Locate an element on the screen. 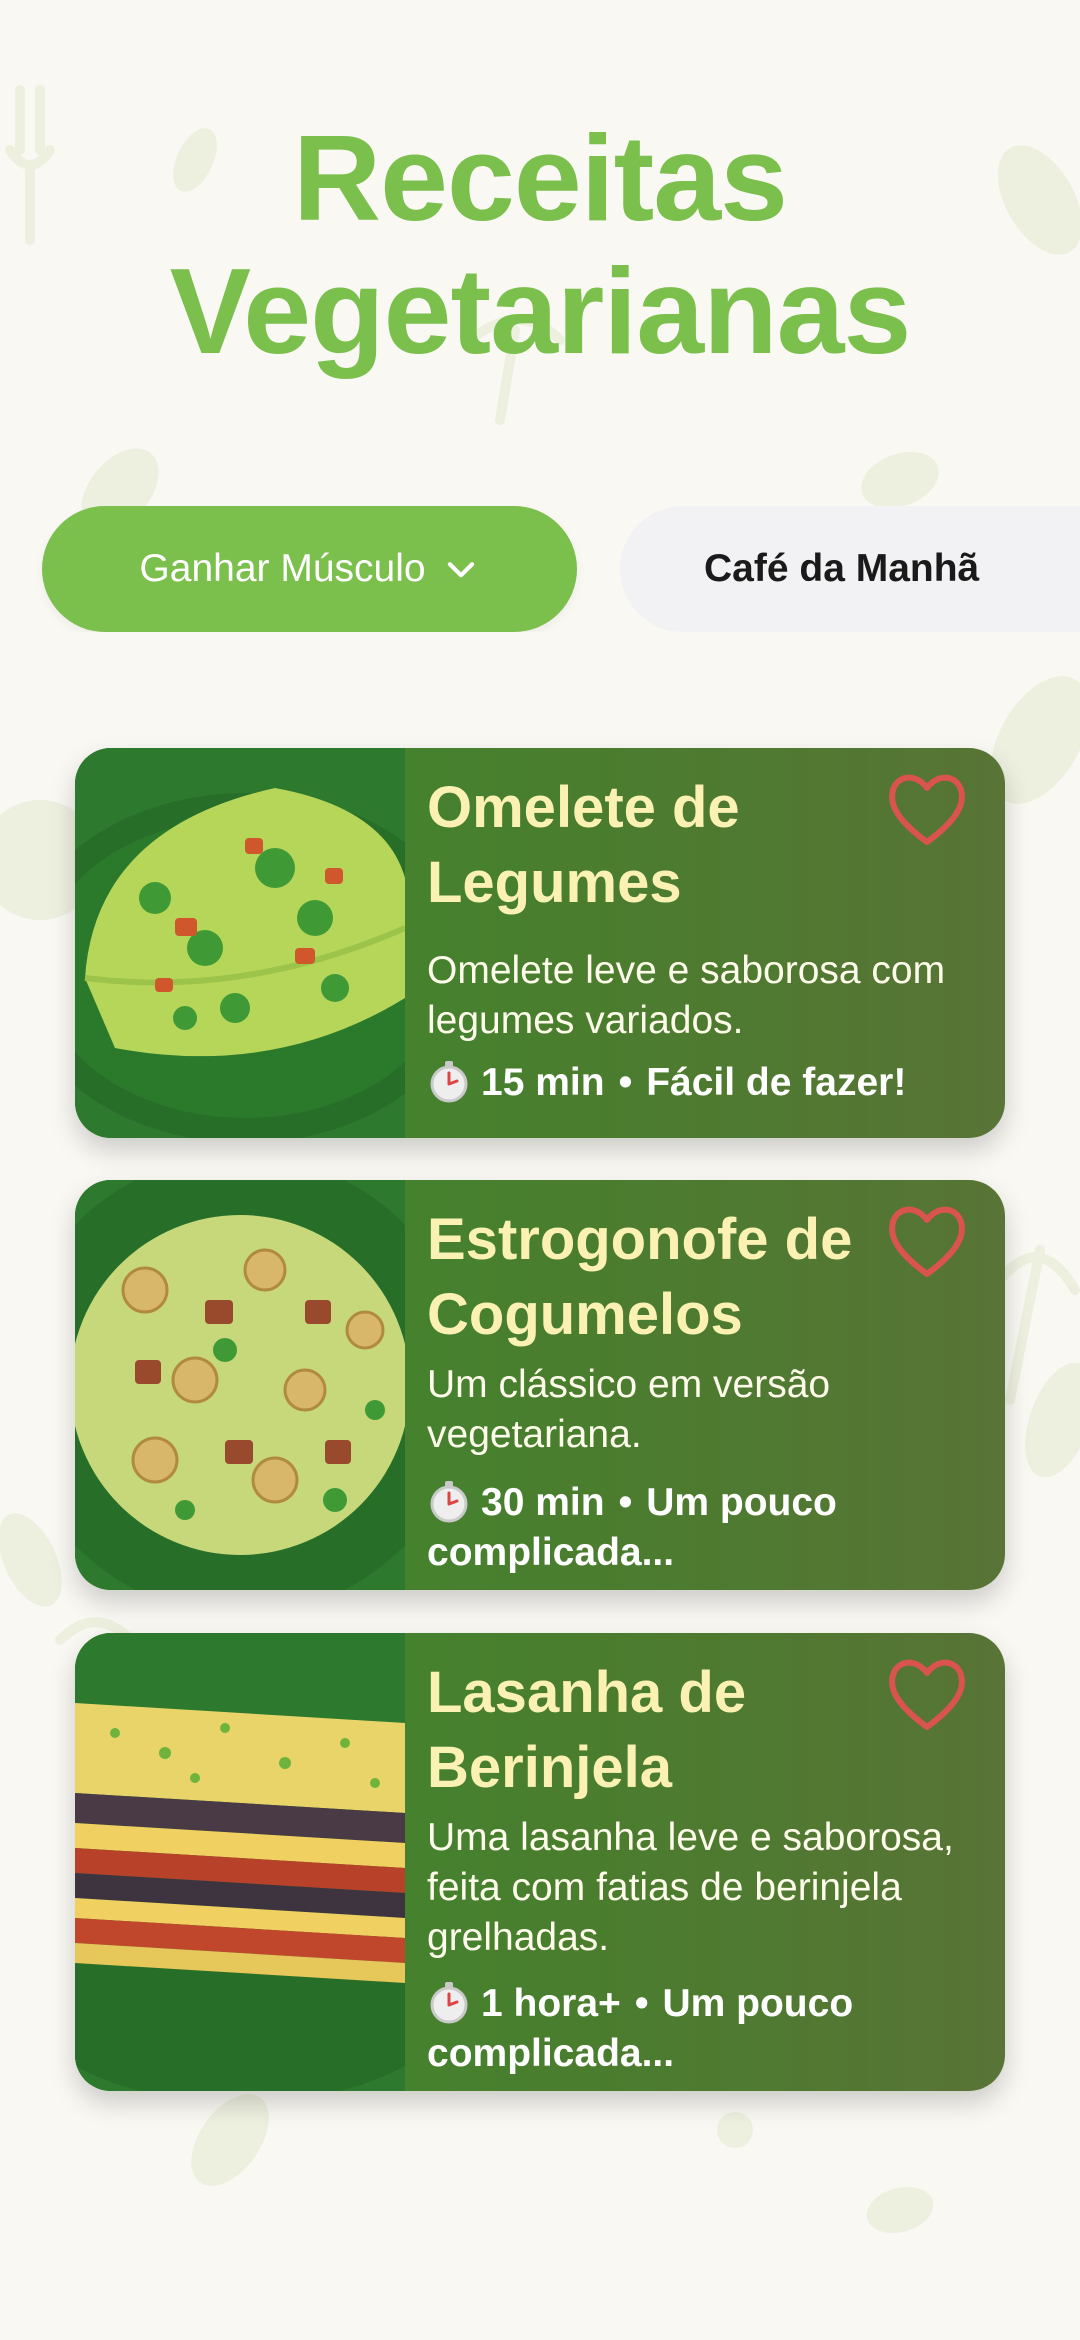 This screenshot has width=1080, height=2340. recipe-description: Um clássico em versão vegetariana. is located at coordinates (629, 1409).